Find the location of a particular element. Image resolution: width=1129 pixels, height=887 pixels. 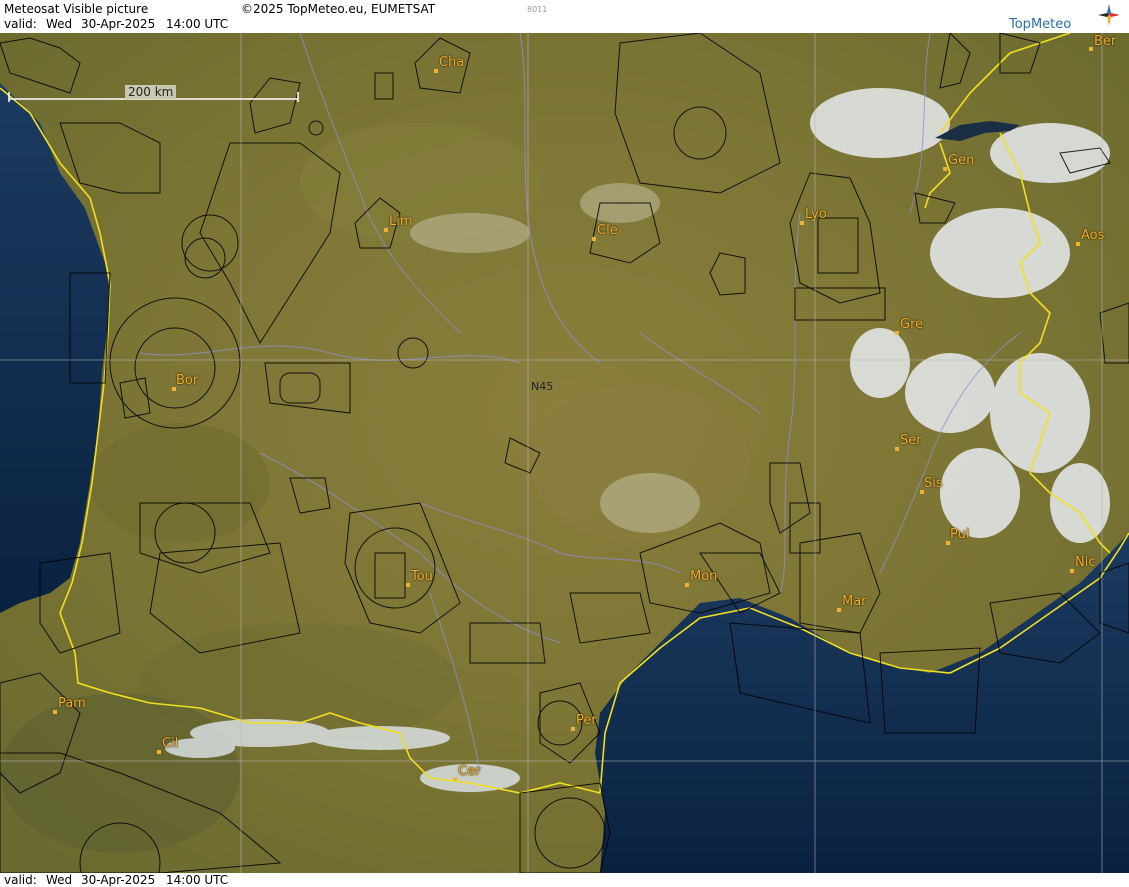

city-label: Gre is located at coordinates (912, 324).